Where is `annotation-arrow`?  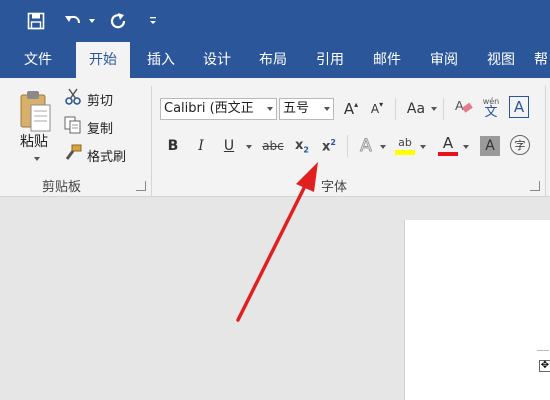 annotation-arrow is located at coordinates (277, 242).